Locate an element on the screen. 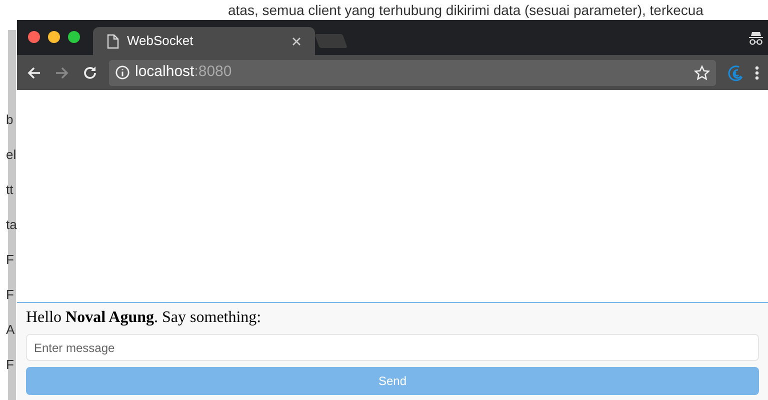  address-bar: localhost:8080 is located at coordinates (412, 73).